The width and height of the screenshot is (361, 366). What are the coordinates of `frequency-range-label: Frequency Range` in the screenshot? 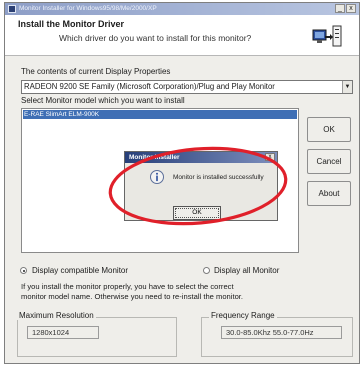 It's located at (243, 315).